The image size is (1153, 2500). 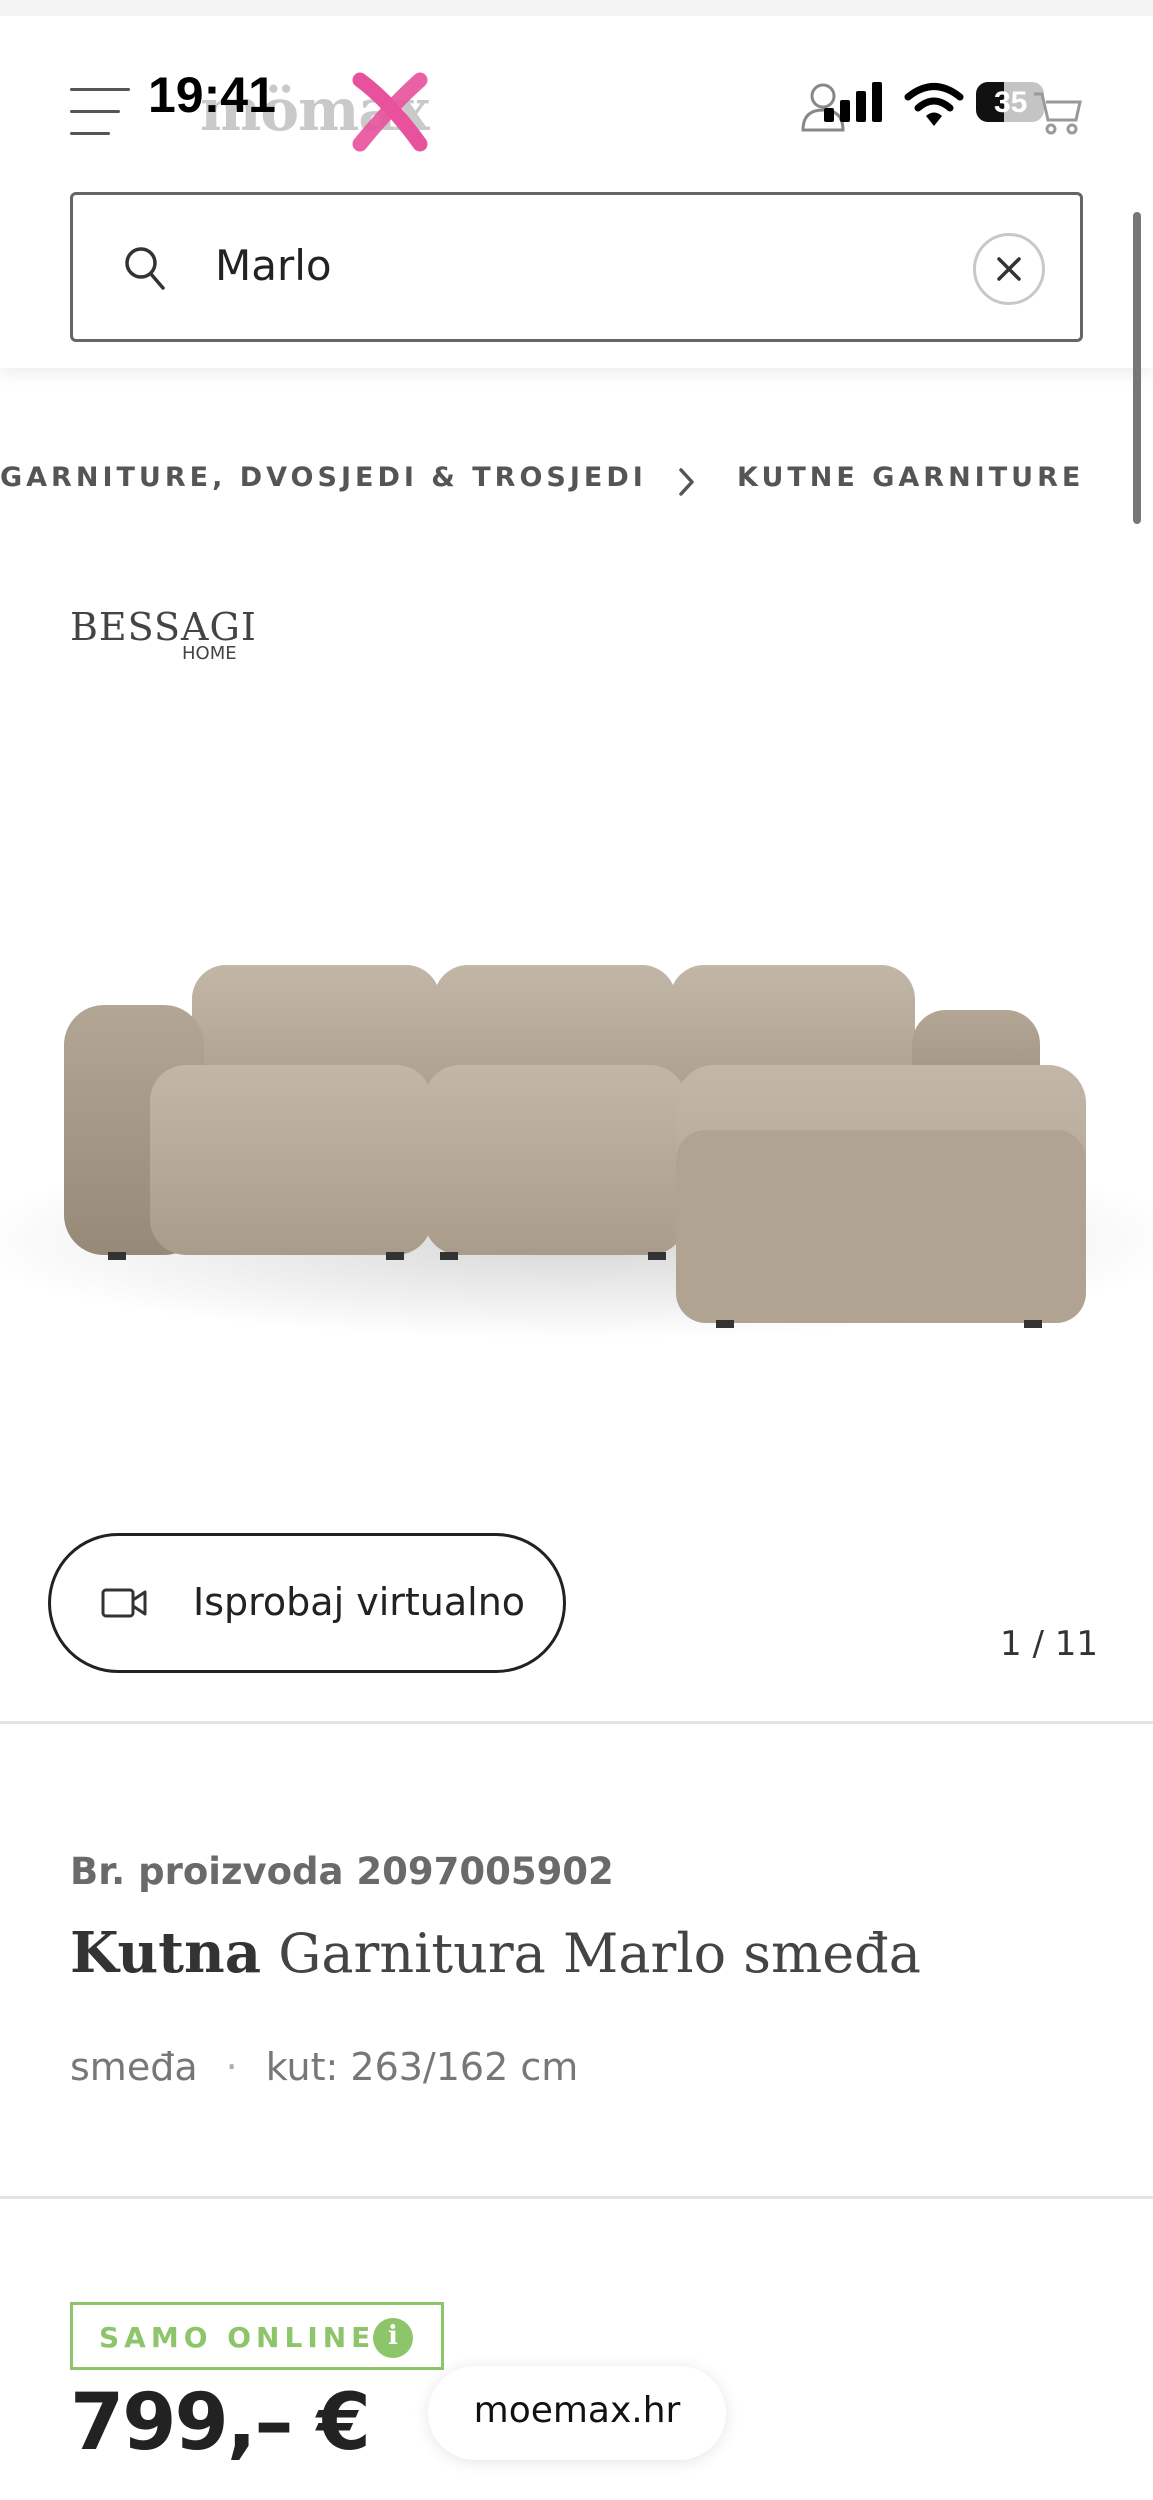 What do you see at coordinates (576, 8) in the screenshot?
I see `top-strip` at bounding box center [576, 8].